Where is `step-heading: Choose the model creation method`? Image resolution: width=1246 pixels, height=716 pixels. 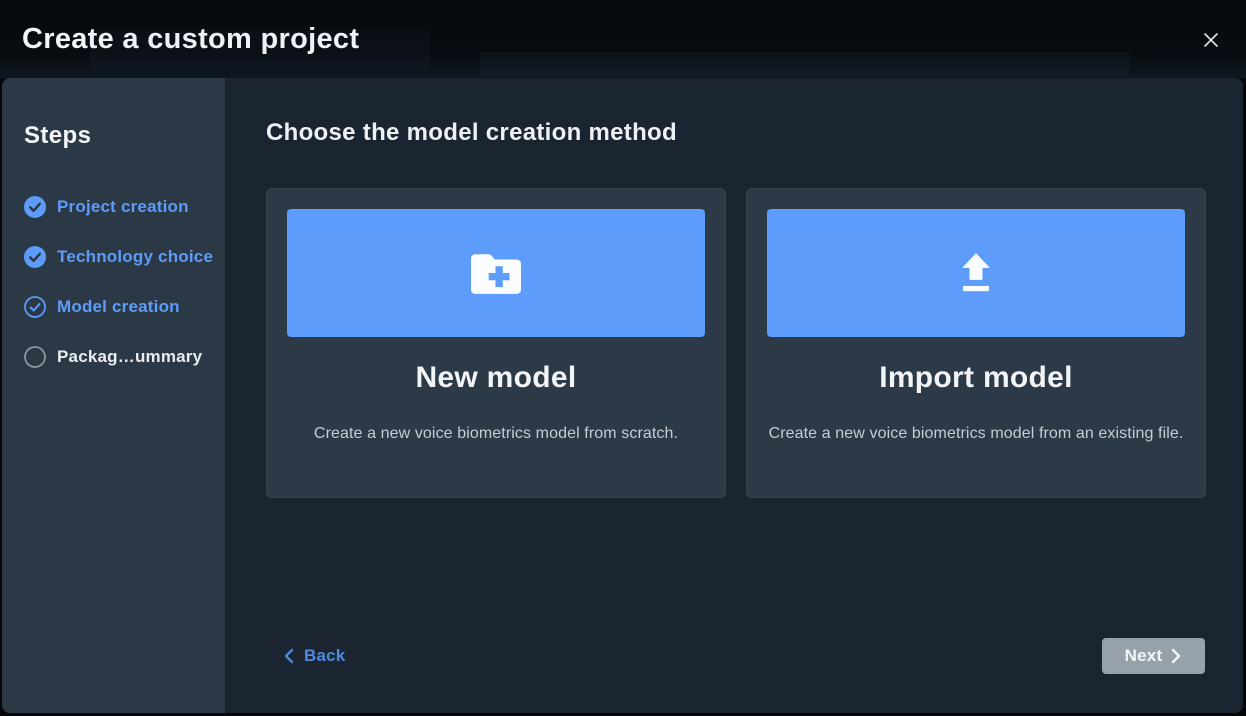 step-heading: Choose the model creation method is located at coordinates (471, 132).